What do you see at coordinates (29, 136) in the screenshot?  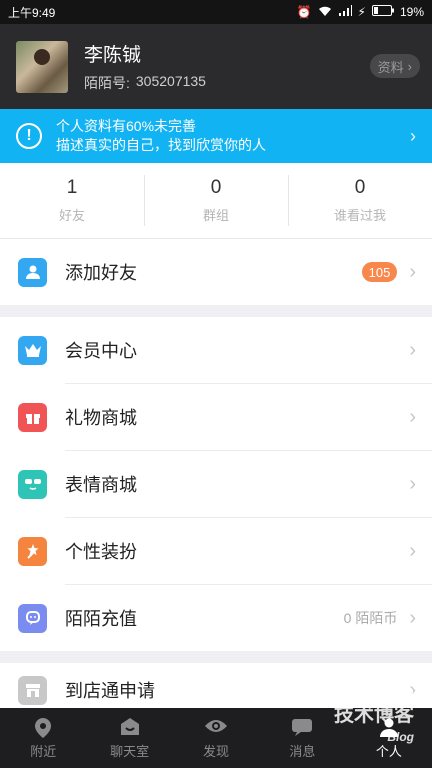 I see `exclamation-icon: !` at bounding box center [29, 136].